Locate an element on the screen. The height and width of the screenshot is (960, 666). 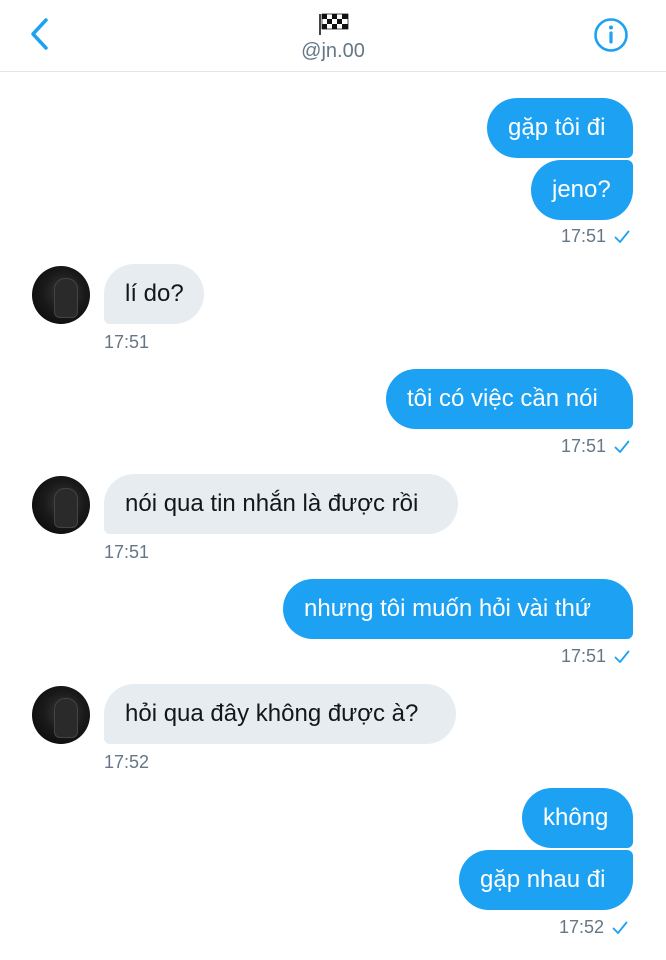
message-bubble-received: hỏi qua đây không được à? is located at coordinates (280, 714).